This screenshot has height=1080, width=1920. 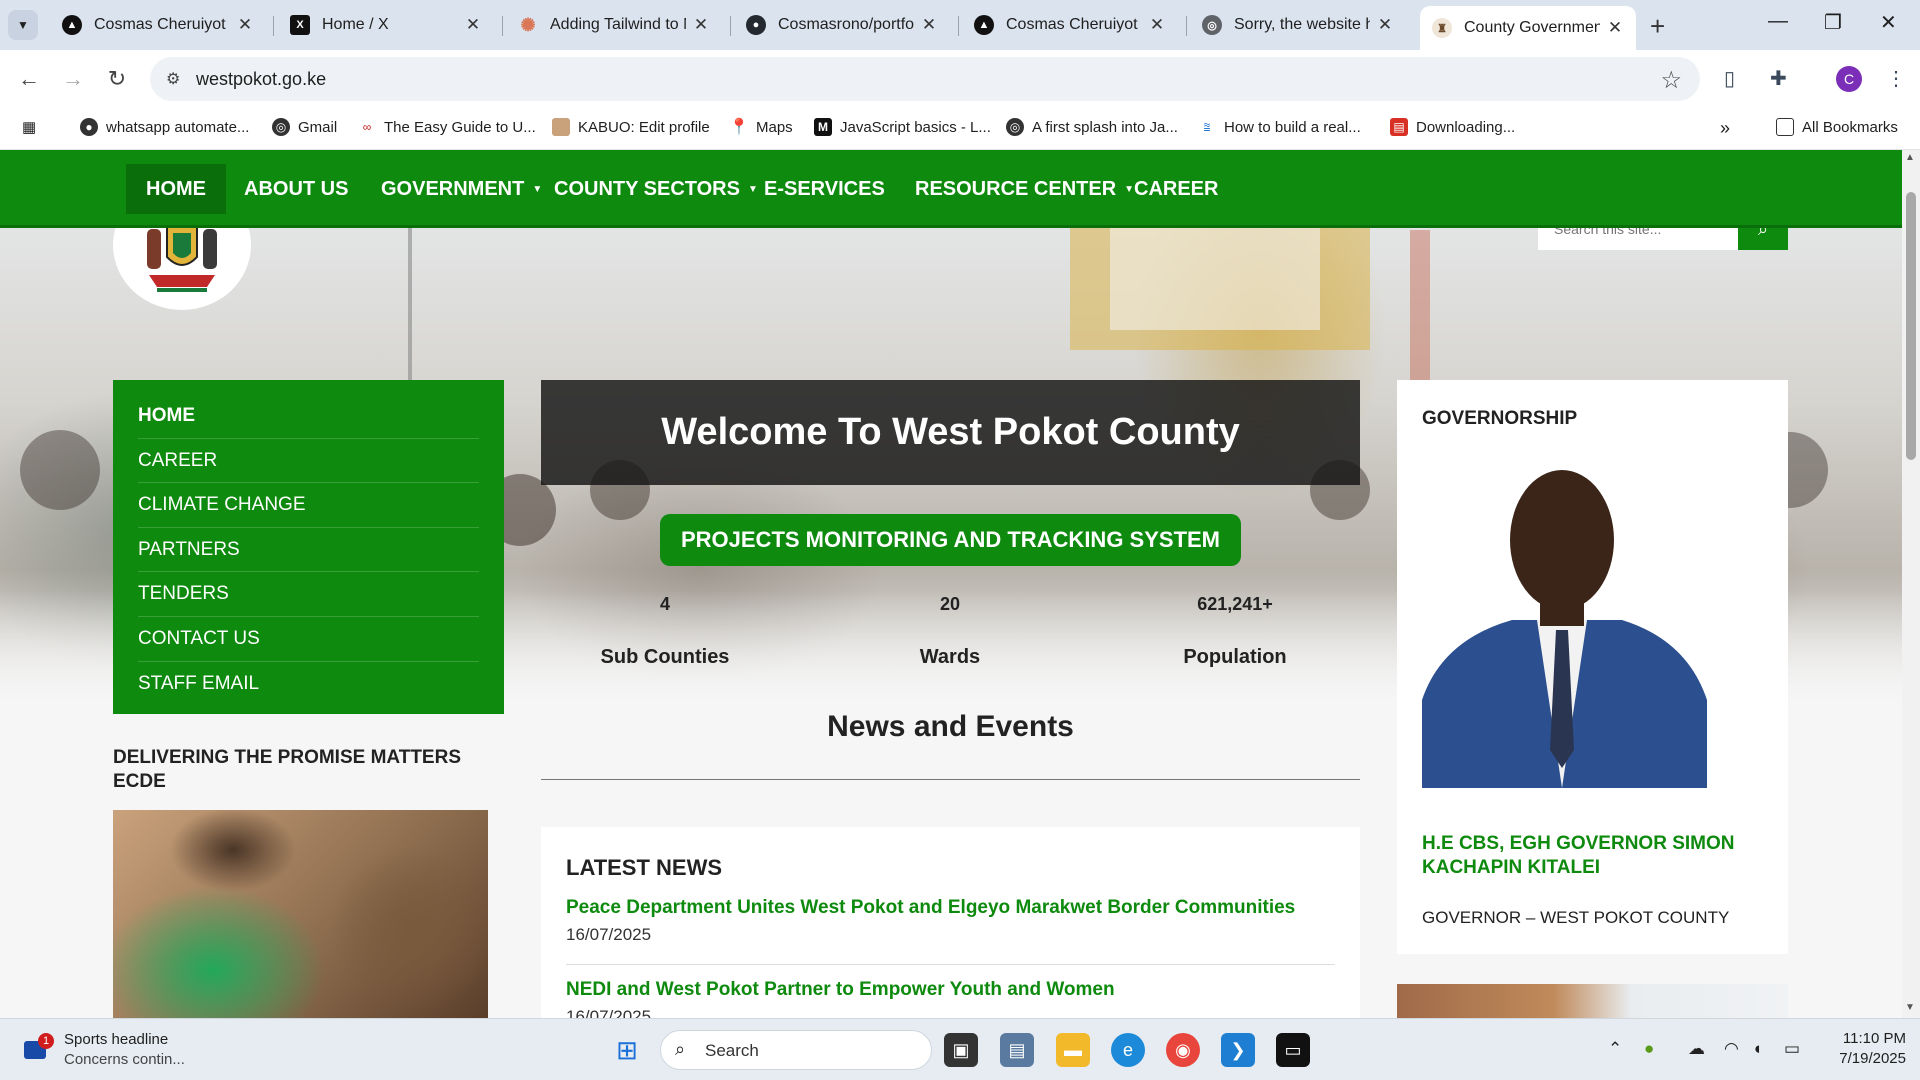 What do you see at coordinates (1528, 28) in the screenshot?
I see `tab-county-government: ♜ County Government ✕` at bounding box center [1528, 28].